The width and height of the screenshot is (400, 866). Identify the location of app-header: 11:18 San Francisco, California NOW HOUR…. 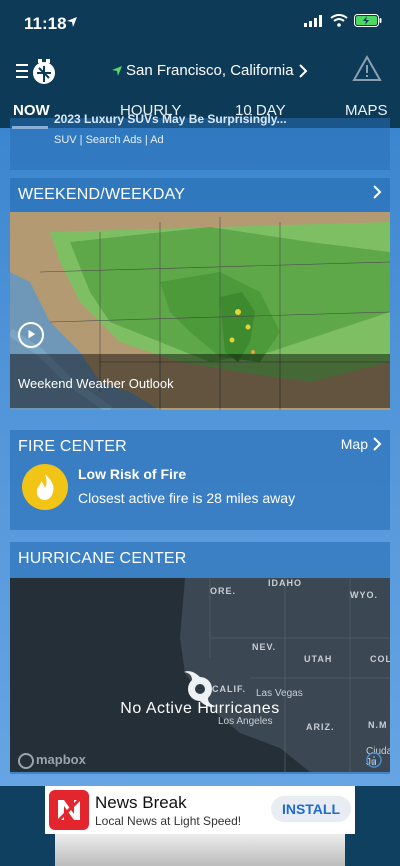
(200, 64).